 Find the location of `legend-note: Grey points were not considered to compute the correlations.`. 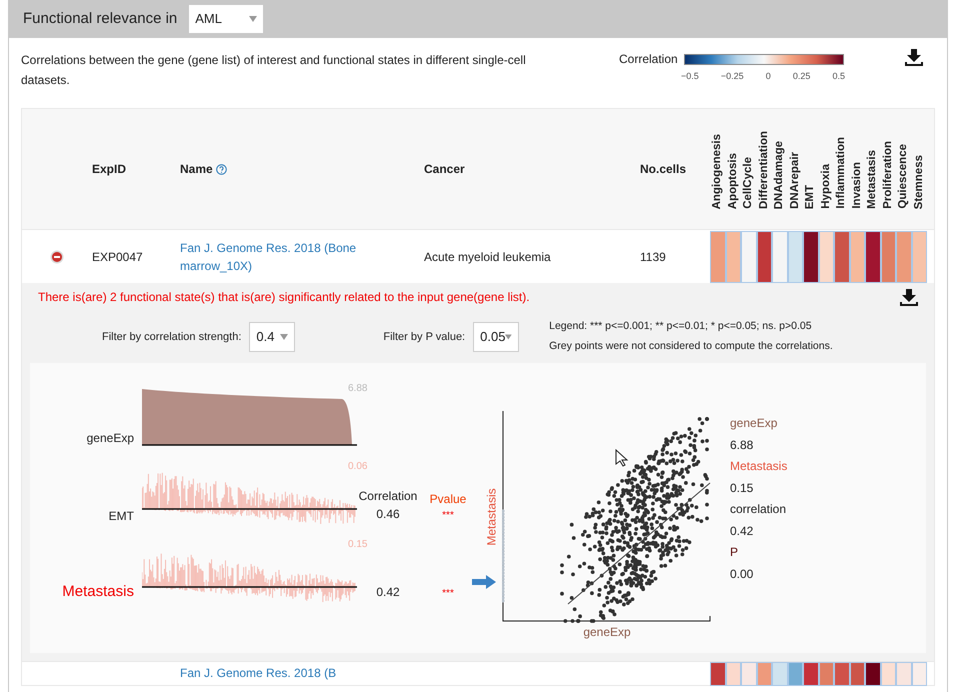

legend-note: Grey points were not considered to compute the correlations. is located at coordinates (691, 346).